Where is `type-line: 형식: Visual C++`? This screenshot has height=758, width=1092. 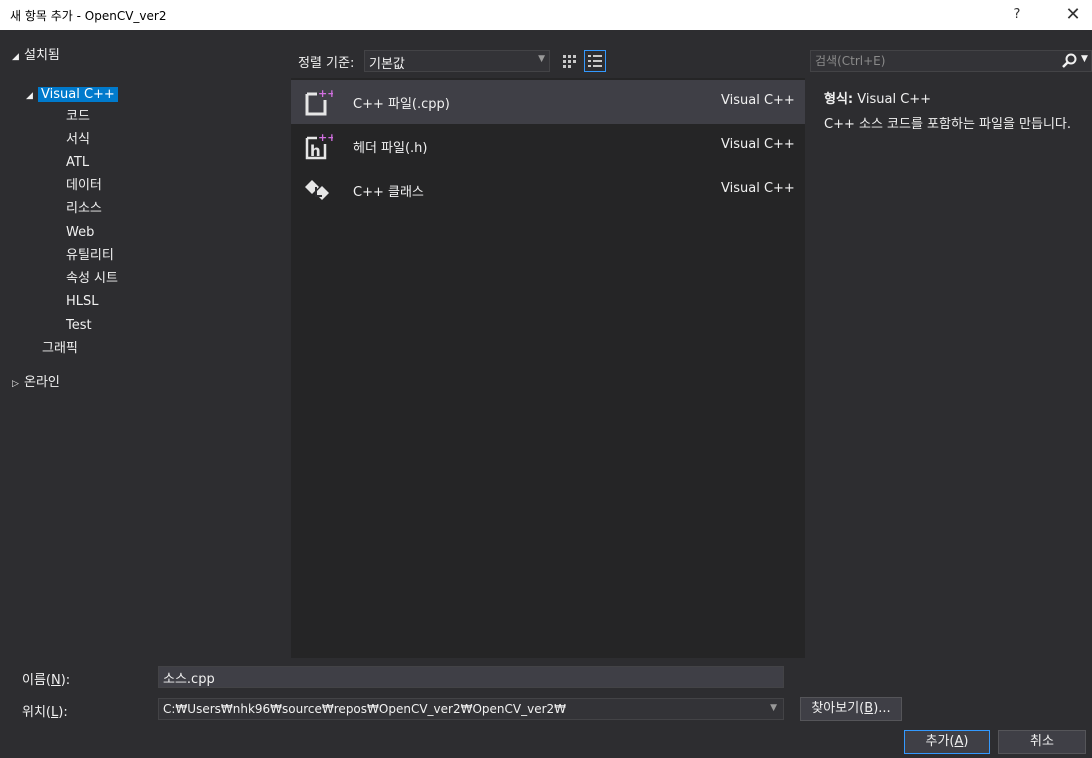
type-line: 형식: Visual C++ is located at coordinates (955, 98).